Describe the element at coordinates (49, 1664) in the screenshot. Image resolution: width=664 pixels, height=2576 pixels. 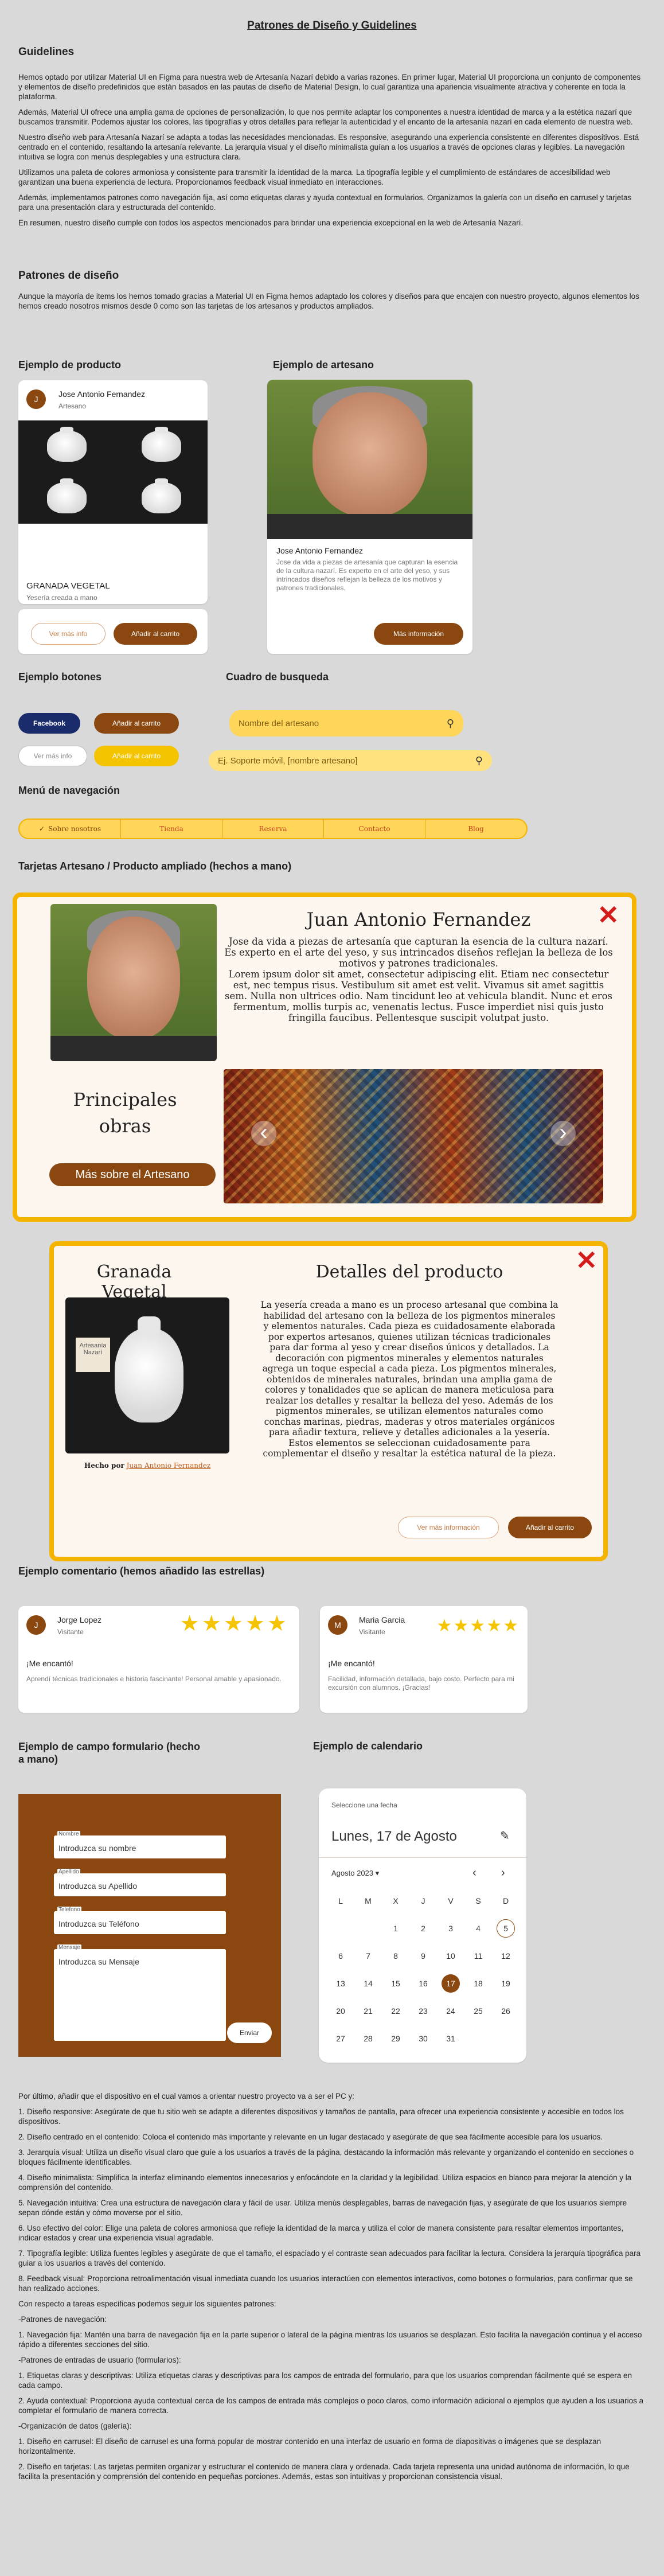
I see `comment-title: ¡Me encantó!` at that location.